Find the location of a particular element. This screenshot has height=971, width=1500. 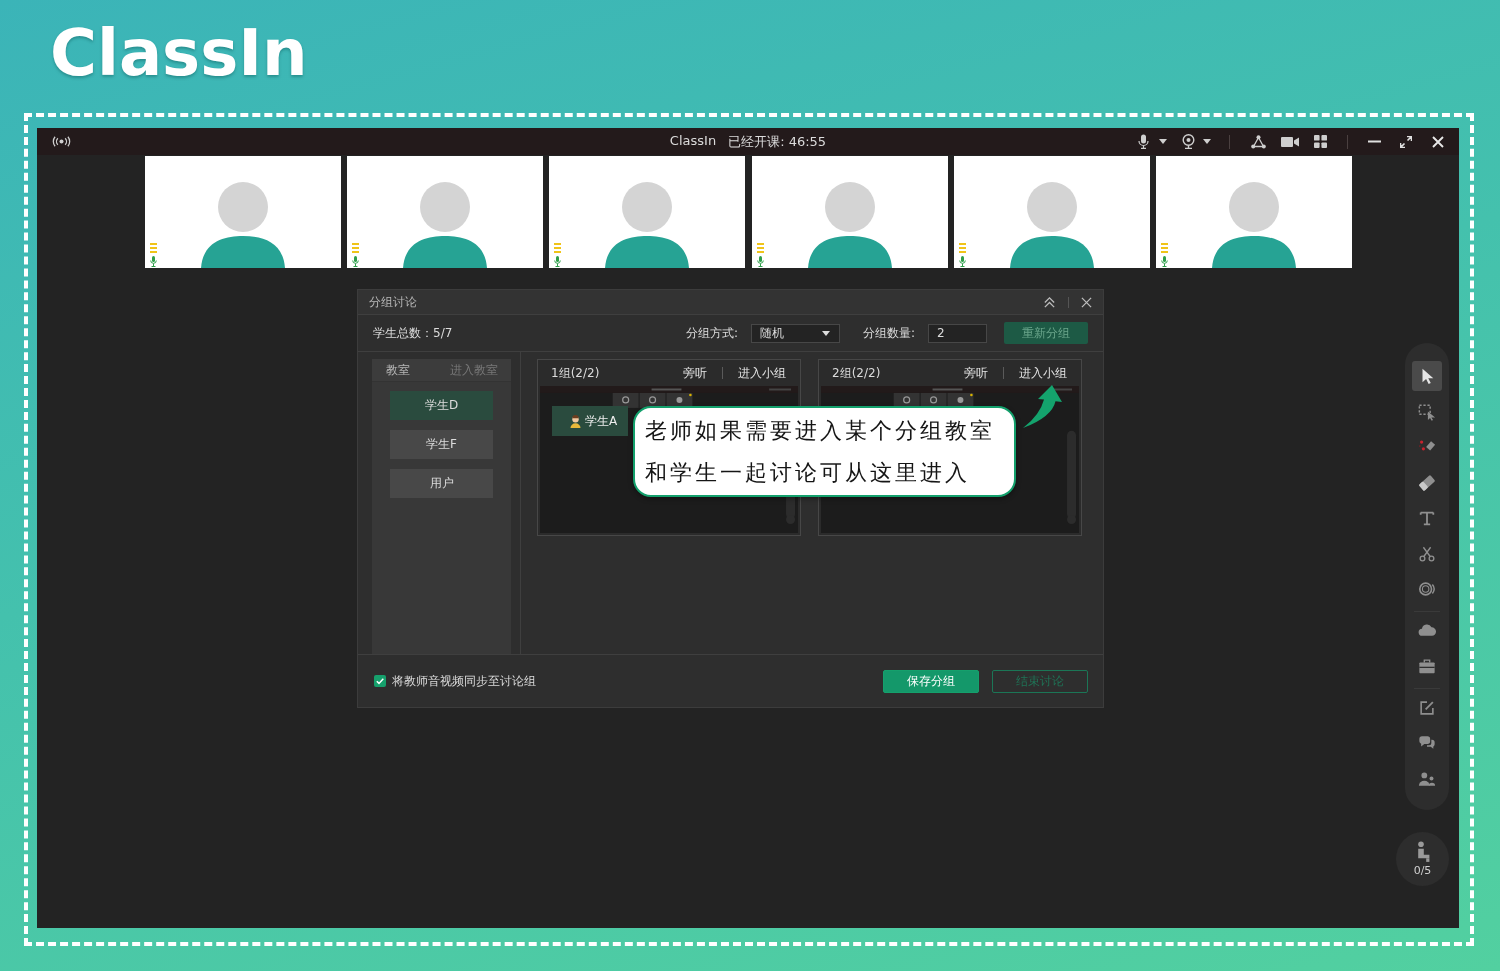

edit-icon is located at coordinates (1427, 707).